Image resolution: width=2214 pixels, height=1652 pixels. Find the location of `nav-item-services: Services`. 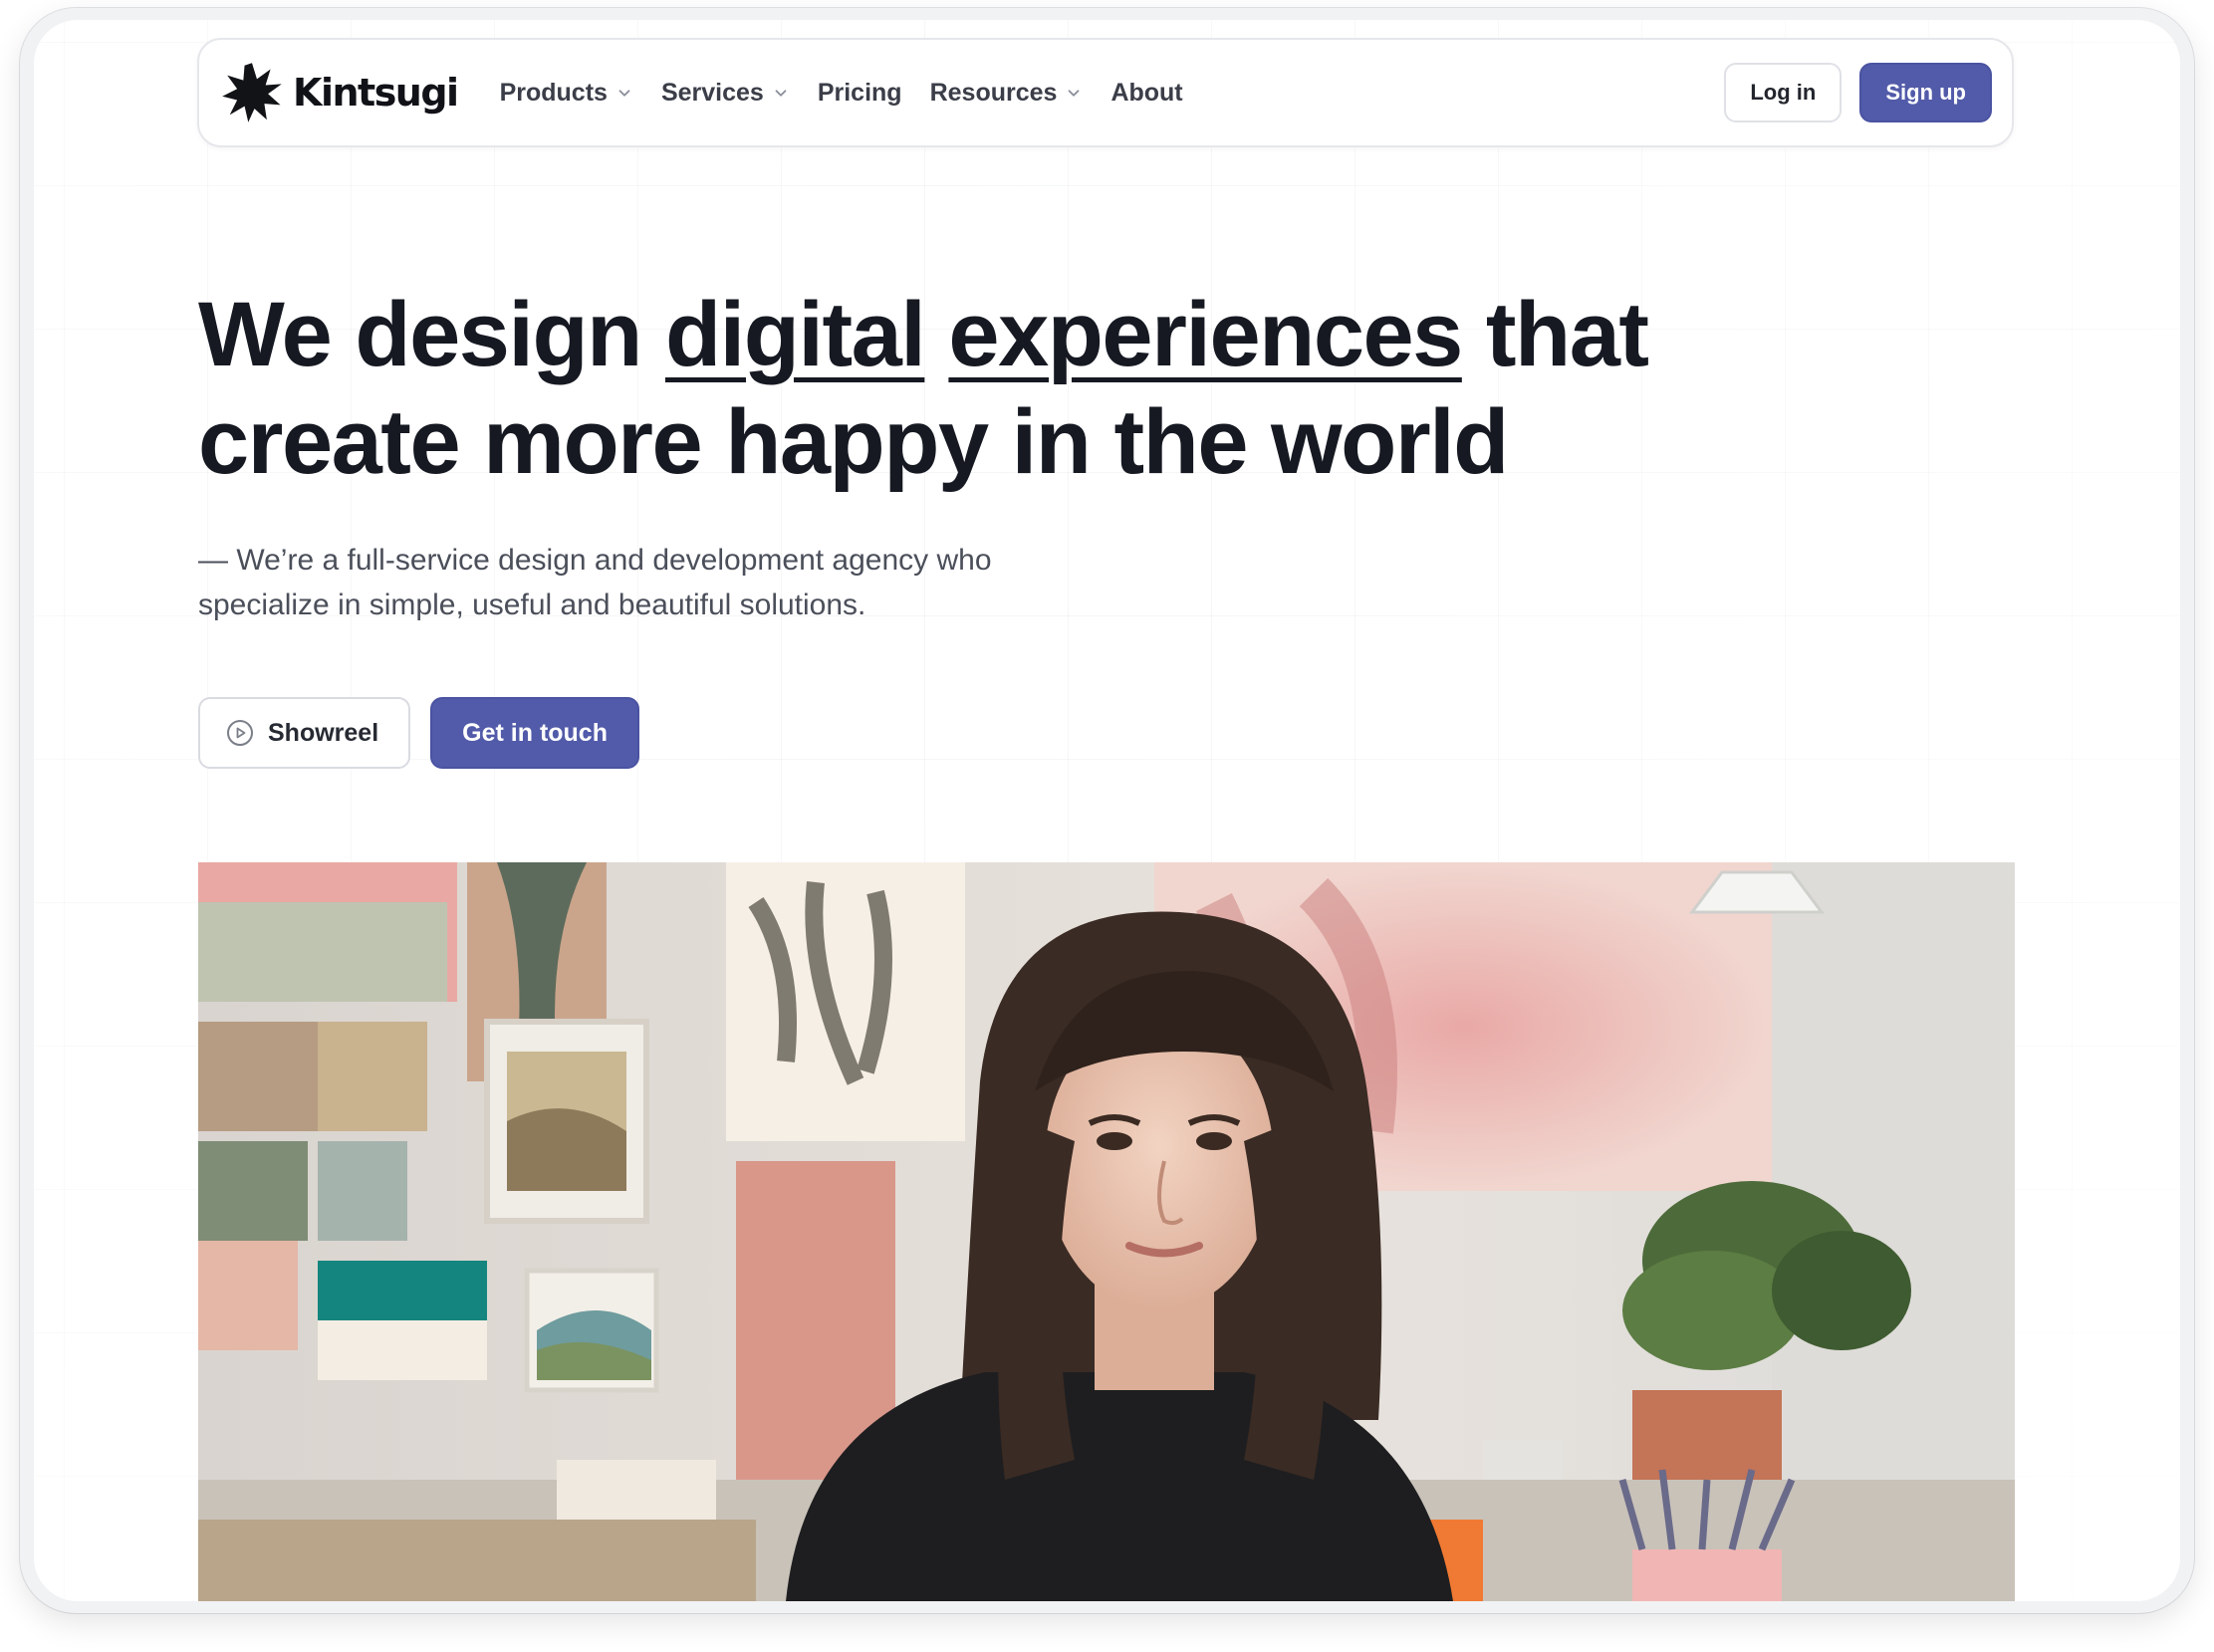

nav-item-services: Services is located at coordinates (725, 93).